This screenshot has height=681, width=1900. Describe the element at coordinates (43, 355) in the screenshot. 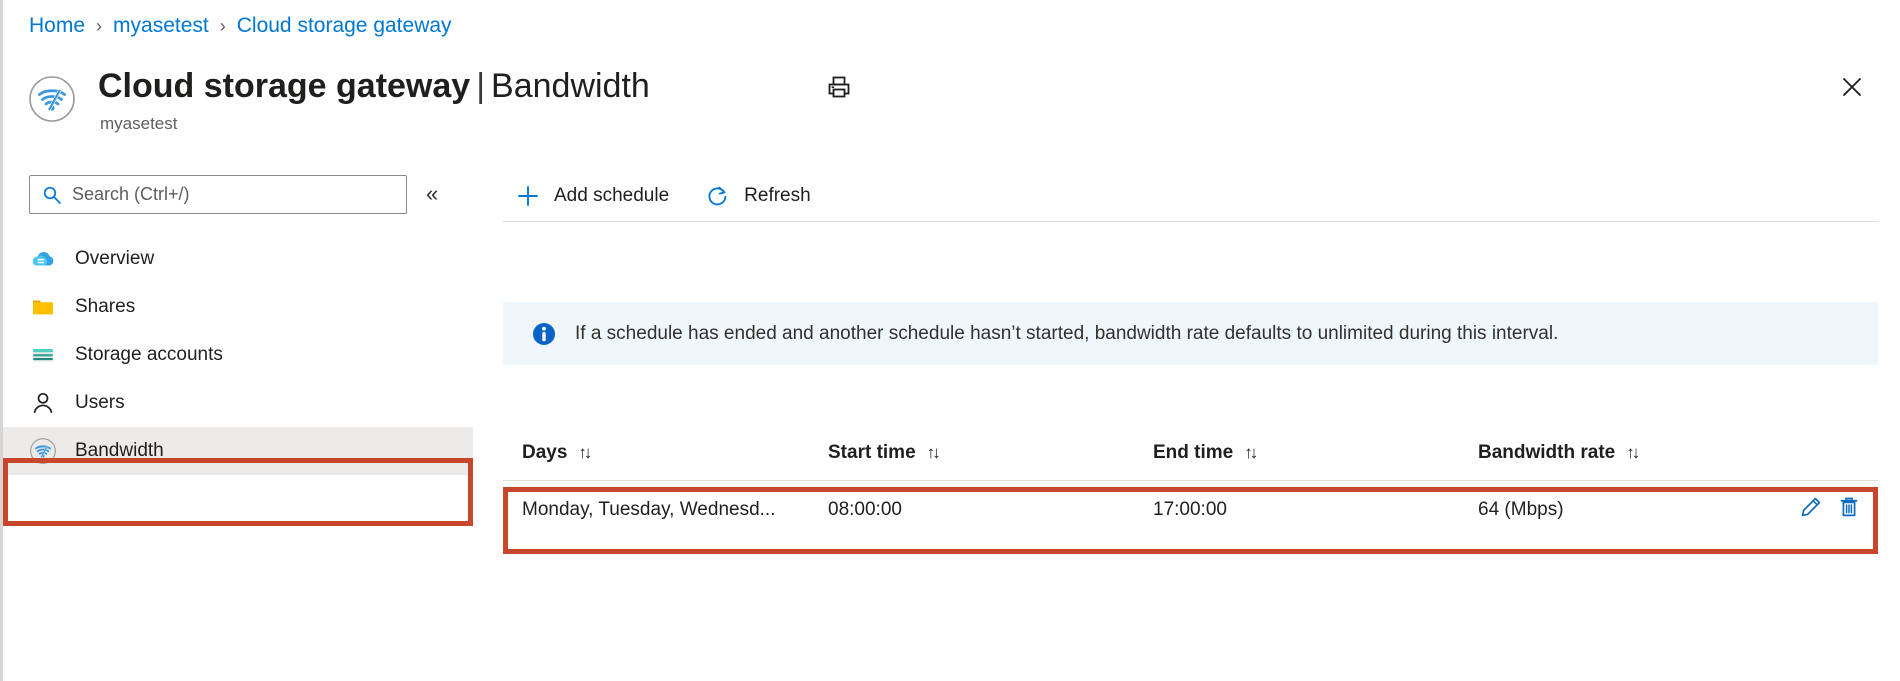

I see `storage-account-icon` at that location.